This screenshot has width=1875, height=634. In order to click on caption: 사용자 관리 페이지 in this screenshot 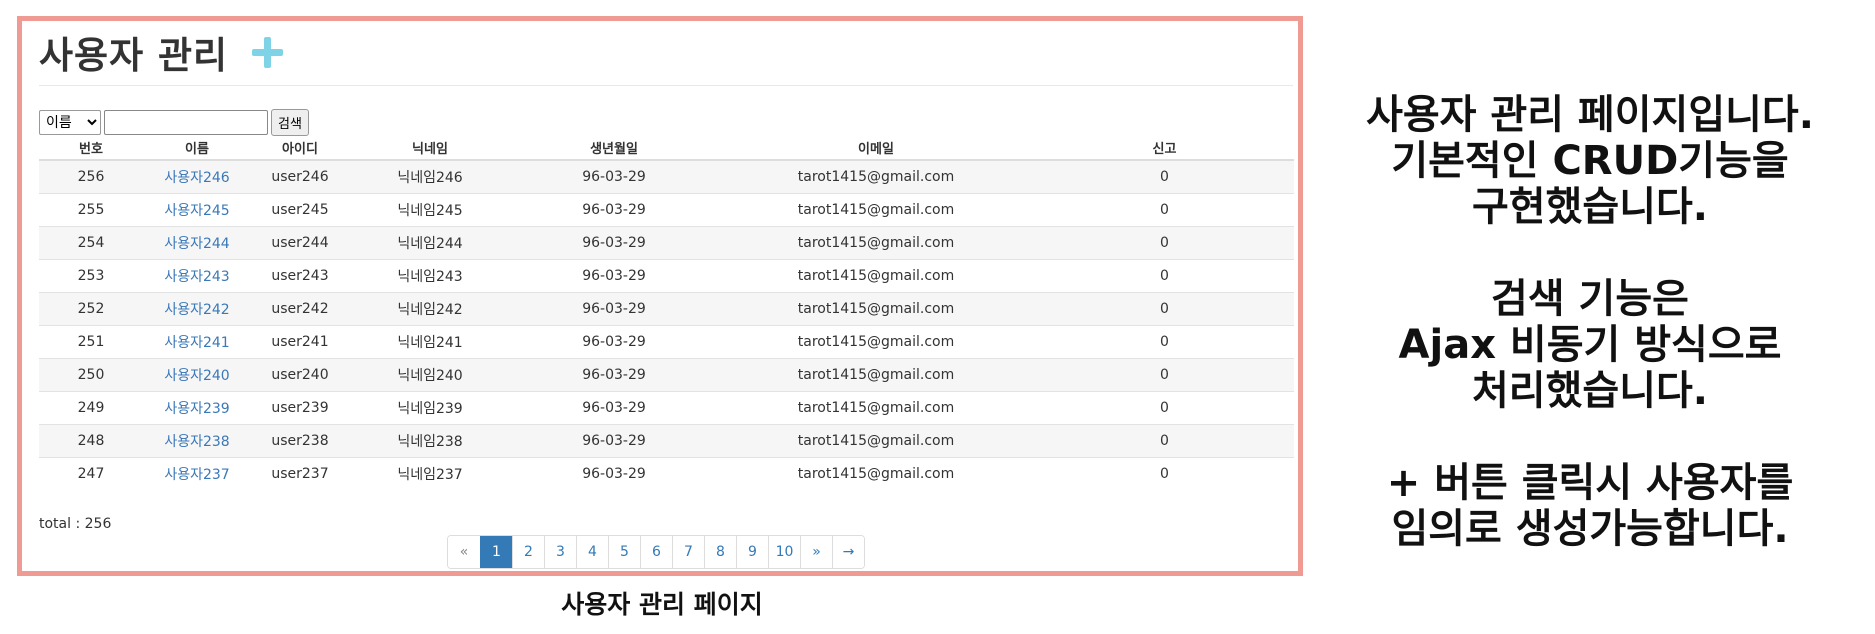, I will do `click(662, 604)`.